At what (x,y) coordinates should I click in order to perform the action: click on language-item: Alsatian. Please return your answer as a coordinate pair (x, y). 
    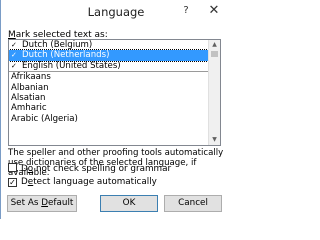
    Looking at the image, I should click on (109, 98).